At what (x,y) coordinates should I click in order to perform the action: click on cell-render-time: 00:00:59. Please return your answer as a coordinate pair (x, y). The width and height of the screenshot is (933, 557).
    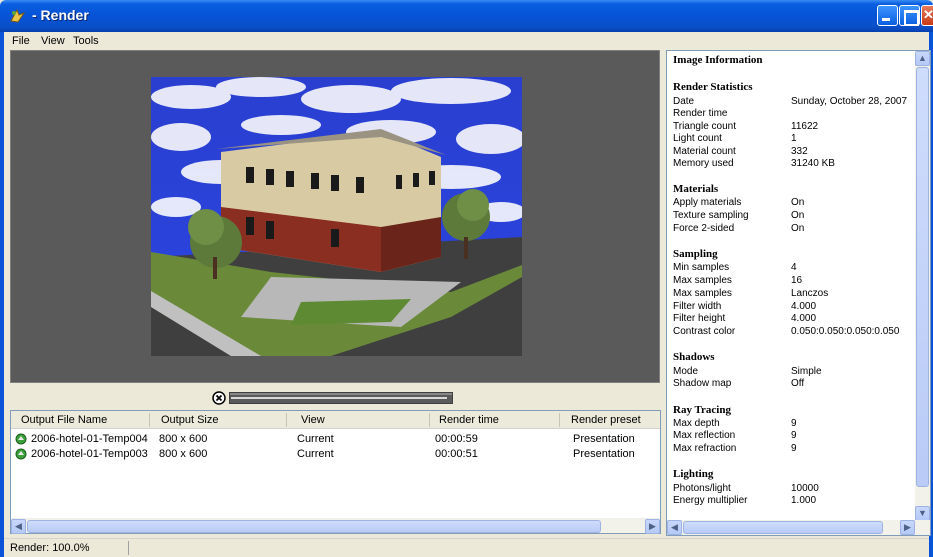
    Looking at the image, I should click on (456, 439).